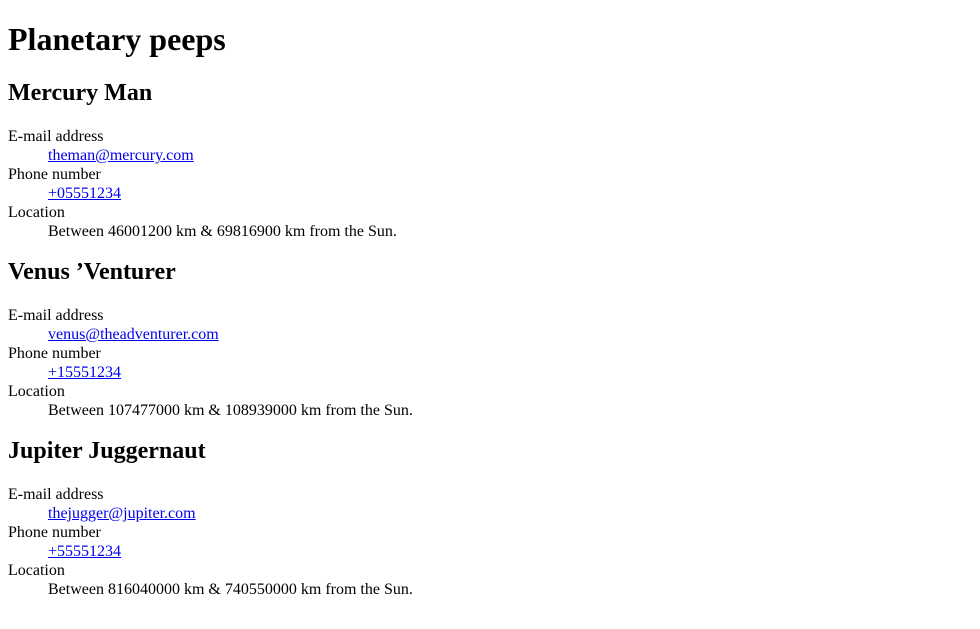 Image resolution: width=980 pixels, height=629 pixels. What do you see at coordinates (80, 93) in the screenshot?
I see `person-name: Mercury Man` at bounding box center [80, 93].